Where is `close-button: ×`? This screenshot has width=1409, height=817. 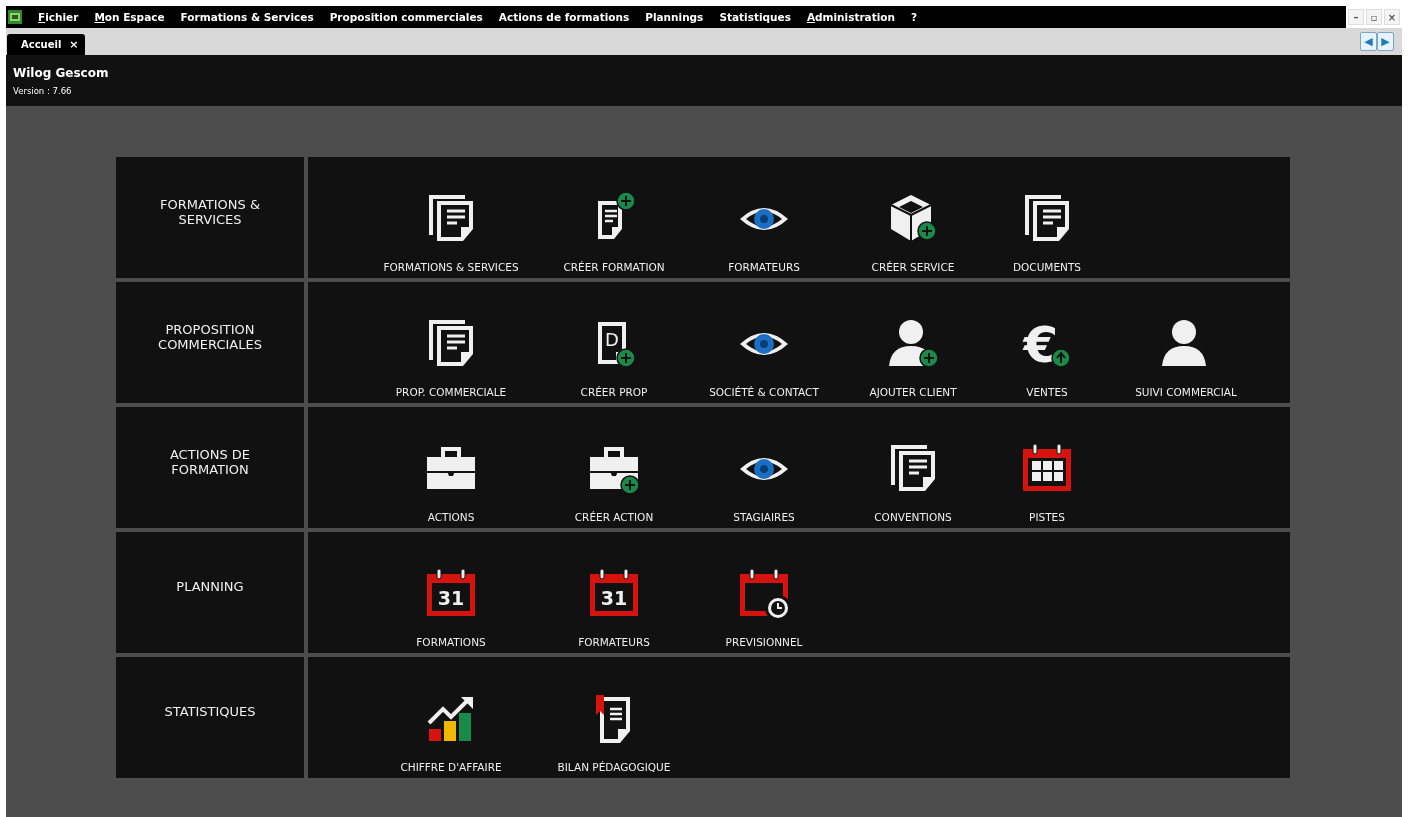 close-button: × is located at coordinates (1392, 17).